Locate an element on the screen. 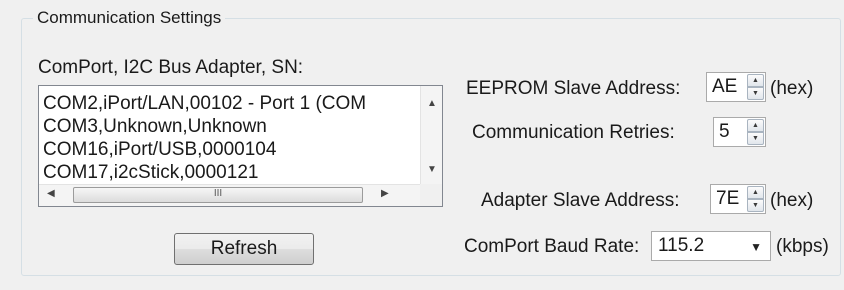  horizontal-scrollbar: ◀ III ▶ is located at coordinates (240, 195).